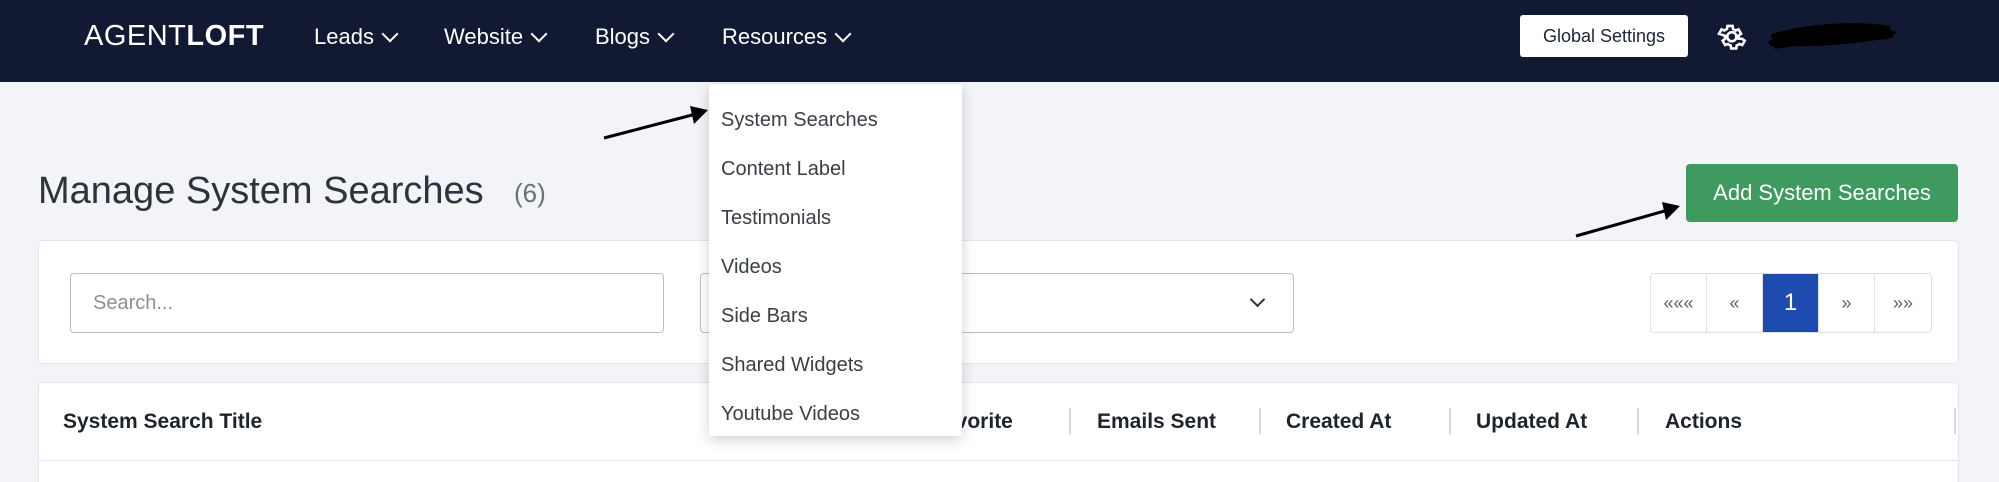 The height and width of the screenshot is (482, 1999). What do you see at coordinates (1735, 303) in the screenshot?
I see `page-prev-button: «` at bounding box center [1735, 303].